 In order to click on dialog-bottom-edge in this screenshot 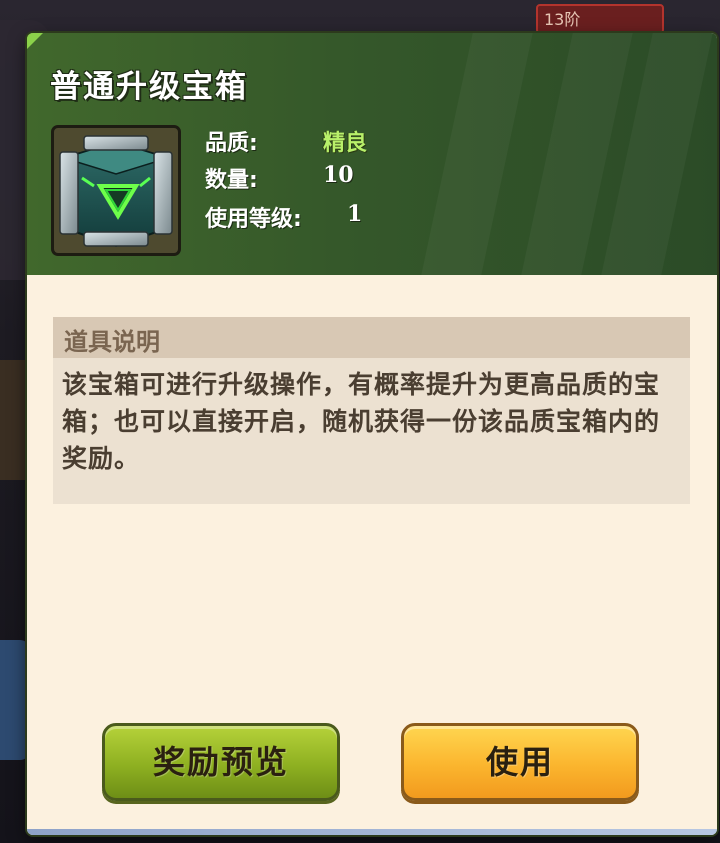, I will do `click(372, 832)`.